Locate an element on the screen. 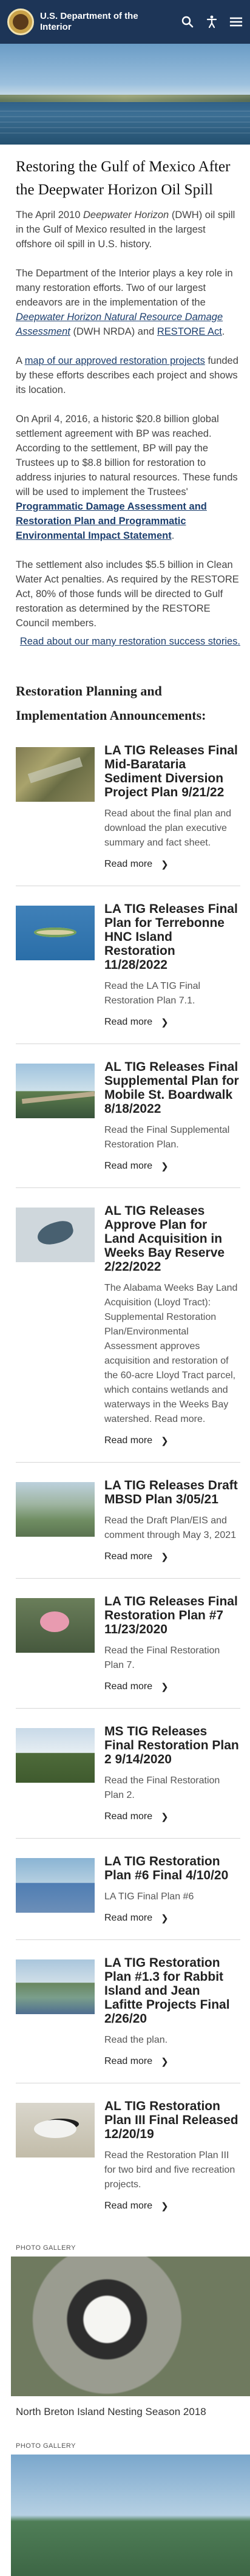  text-emphasis: Deepwater Horizon is located at coordinates (126, 215).